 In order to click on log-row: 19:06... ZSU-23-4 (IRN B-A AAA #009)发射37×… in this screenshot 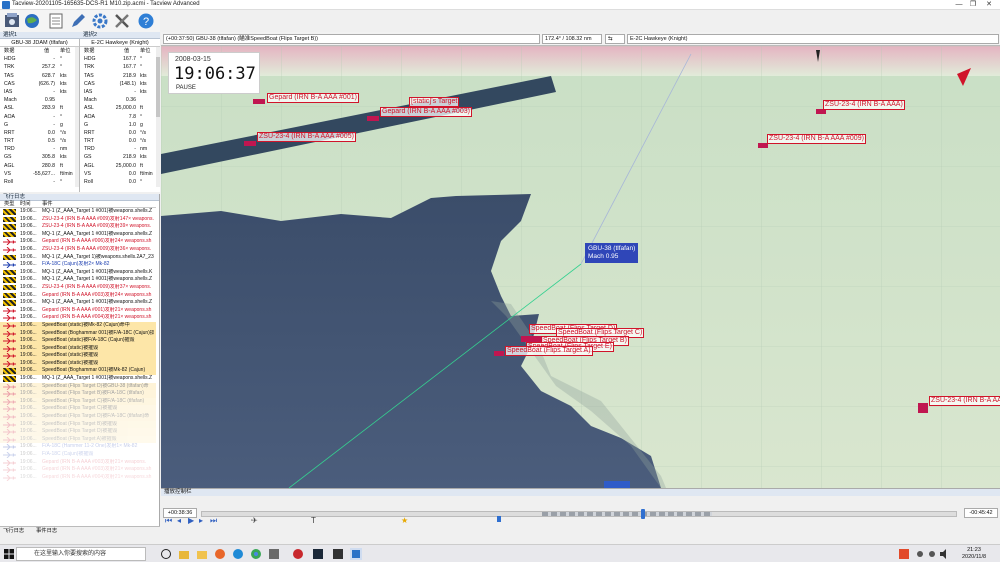, I will do `click(78, 287)`.